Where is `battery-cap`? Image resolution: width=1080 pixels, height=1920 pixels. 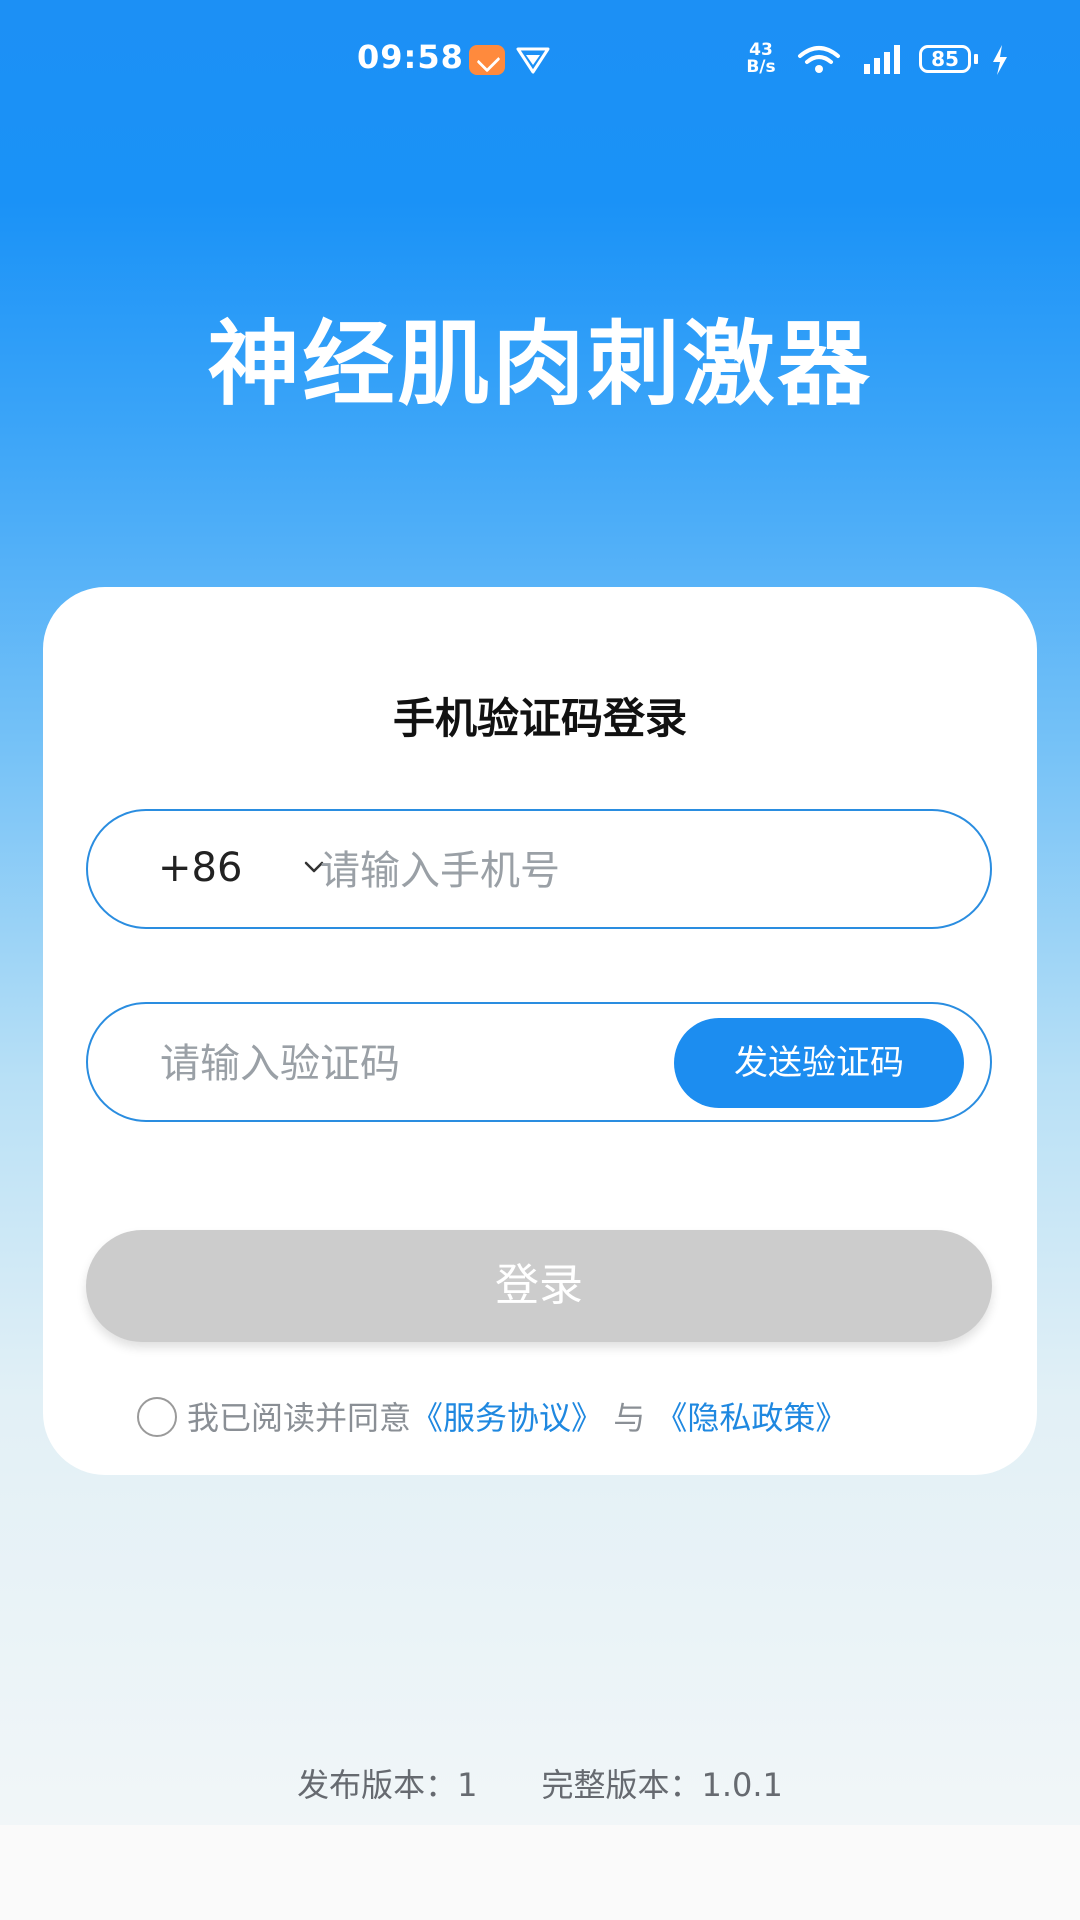 battery-cap is located at coordinates (976, 59).